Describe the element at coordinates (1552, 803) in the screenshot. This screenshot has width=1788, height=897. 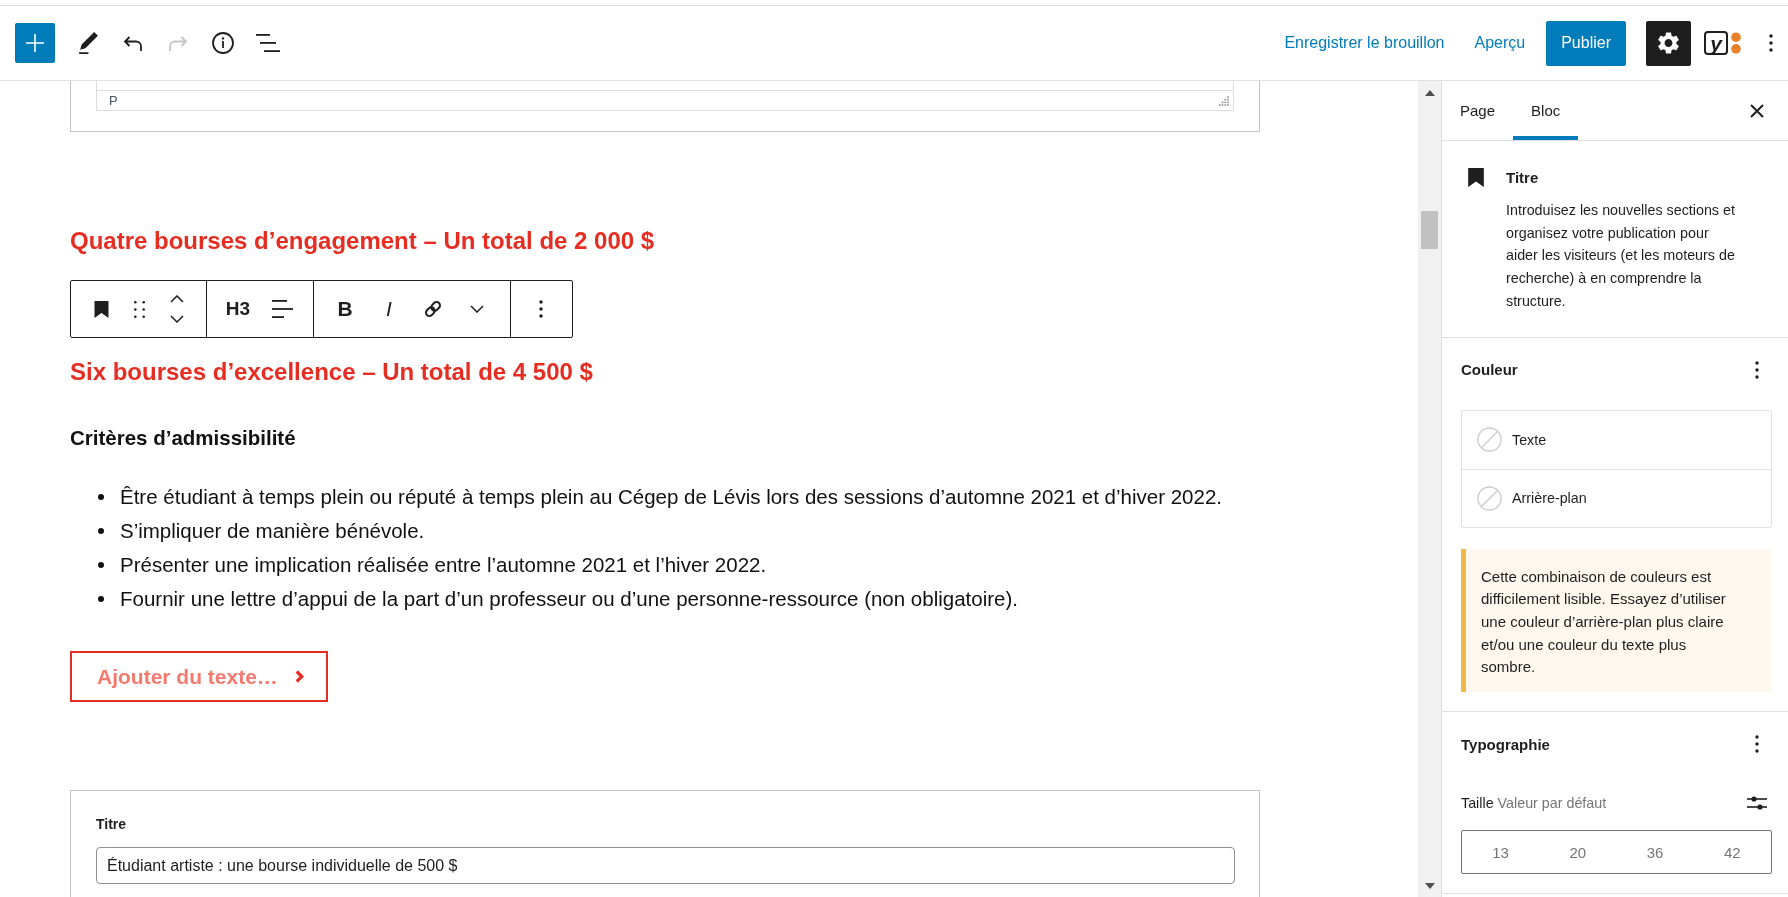
I see `size-value: Valeur par défaut` at that location.